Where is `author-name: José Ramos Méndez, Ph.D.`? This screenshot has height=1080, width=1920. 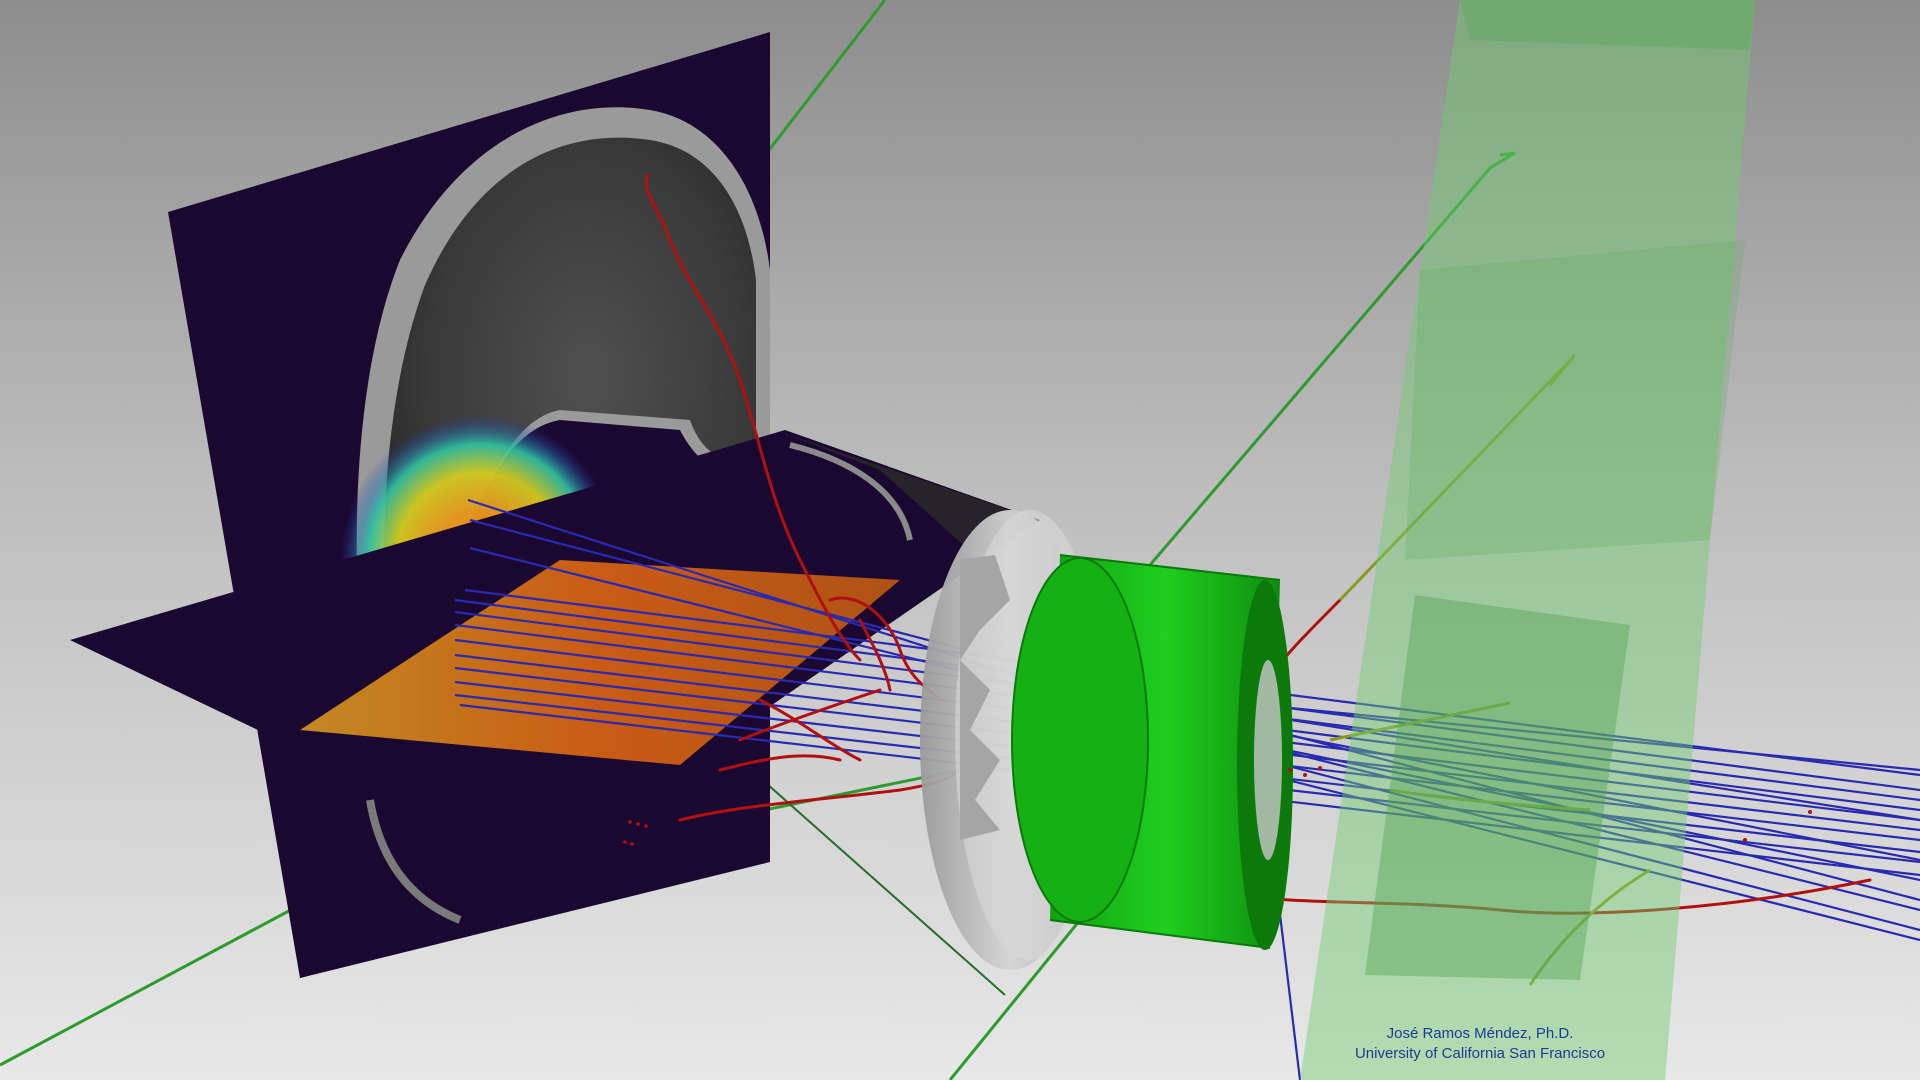
author-name: José Ramos Méndez, Ph.D. is located at coordinates (1480, 1033).